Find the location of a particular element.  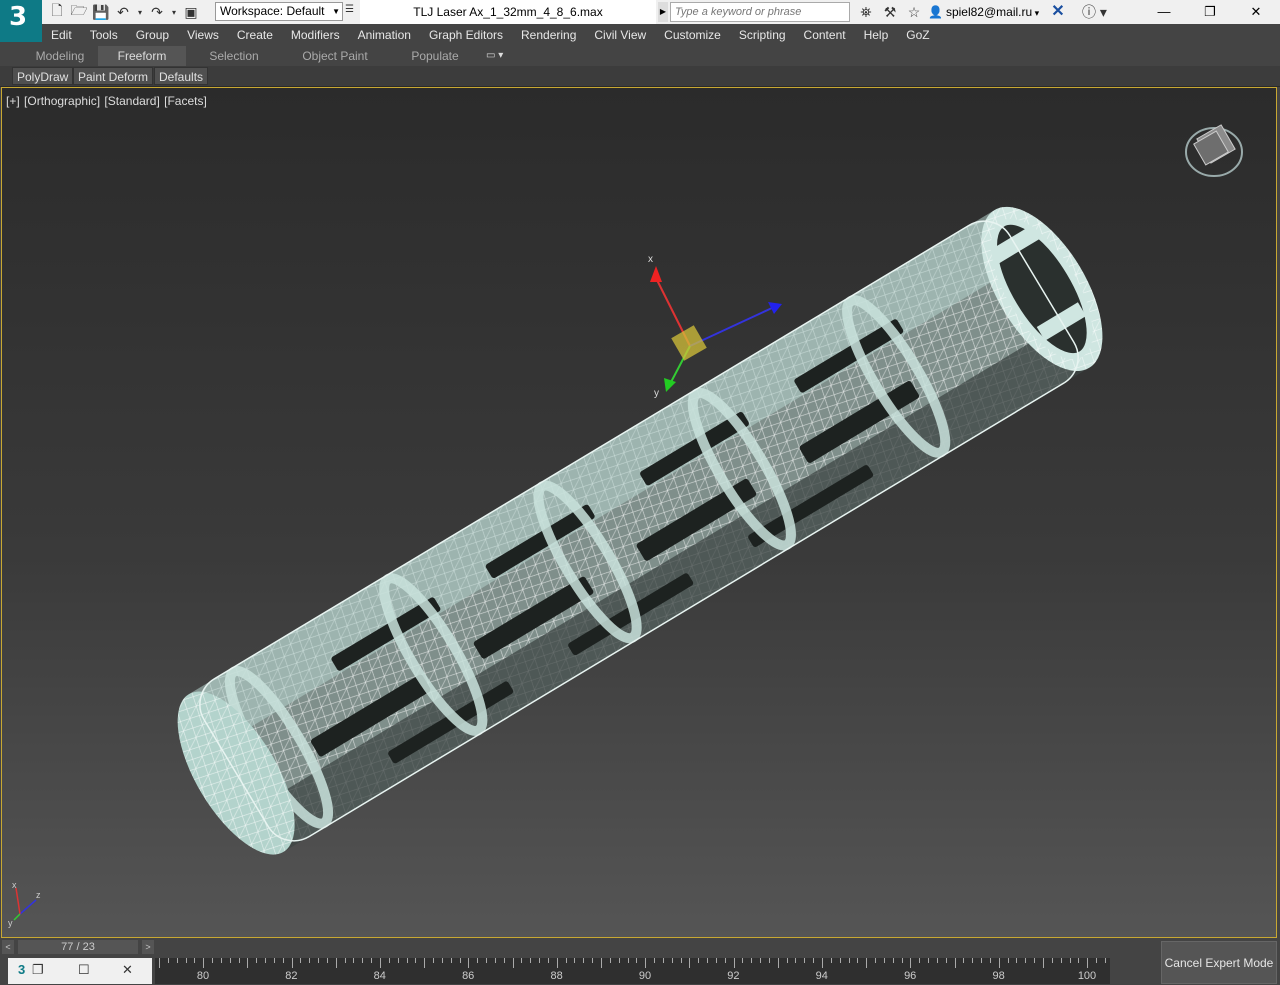

document-title: TLJ Laser Ax_1_32mm_4_8_6.max is located at coordinates (508, 12).